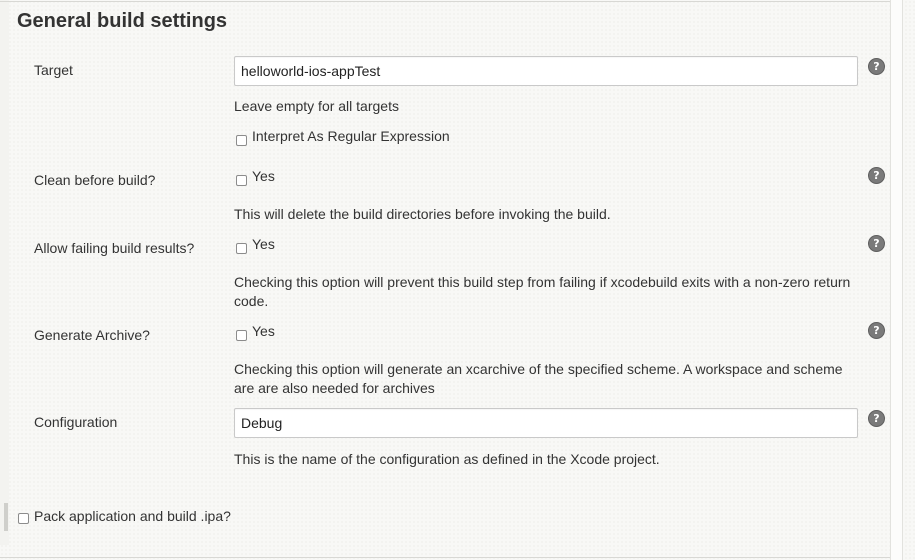 The width and height of the screenshot is (915, 560). I want to click on top-divider, so click(445, 1).